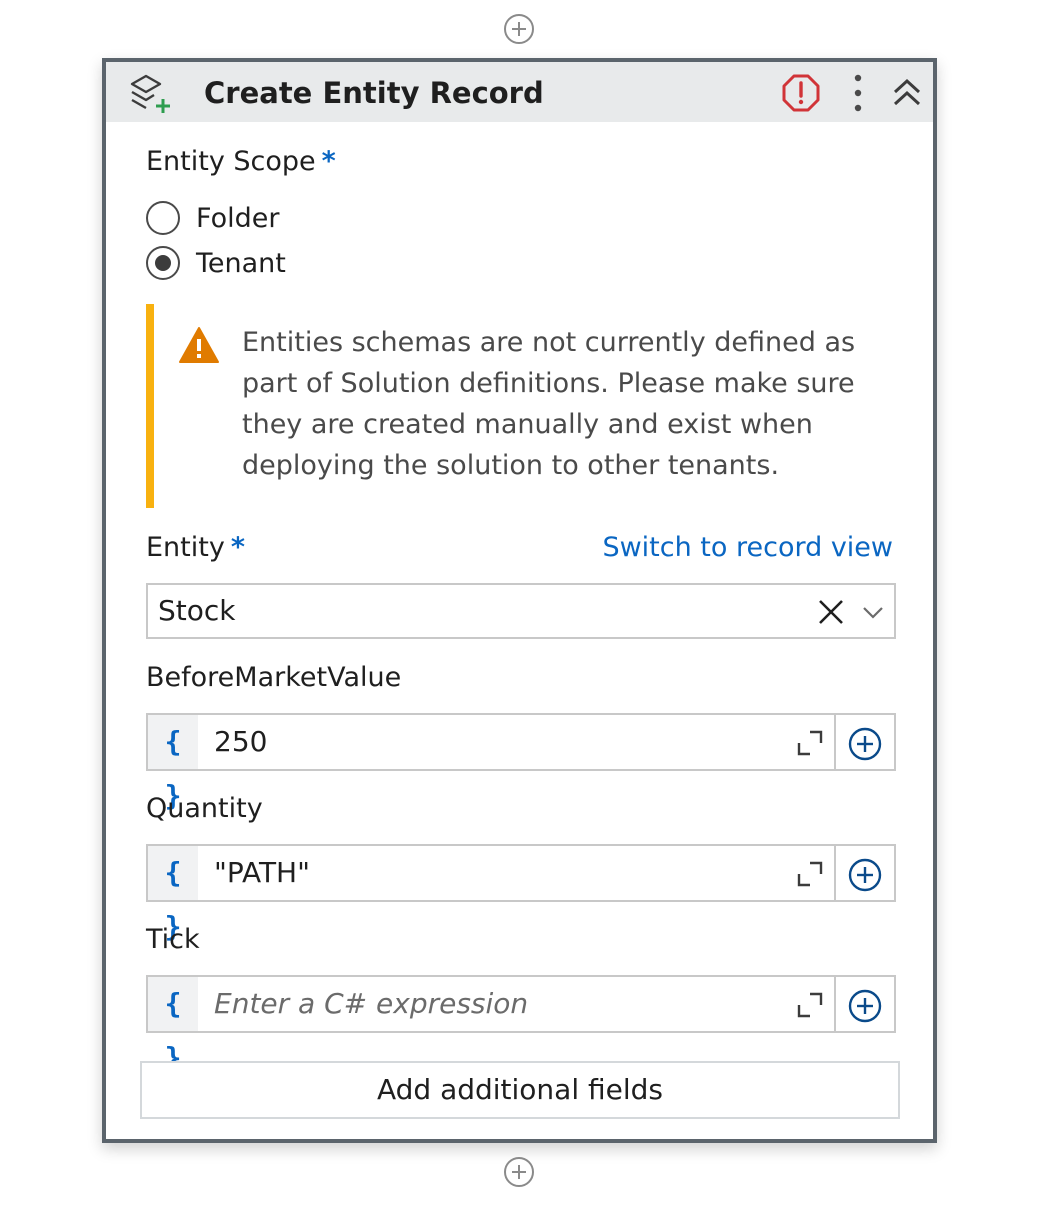 This screenshot has width=1045, height=1232. Describe the element at coordinates (519, 1172) in the screenshot. I see `add-activity-below-icon` at that location.